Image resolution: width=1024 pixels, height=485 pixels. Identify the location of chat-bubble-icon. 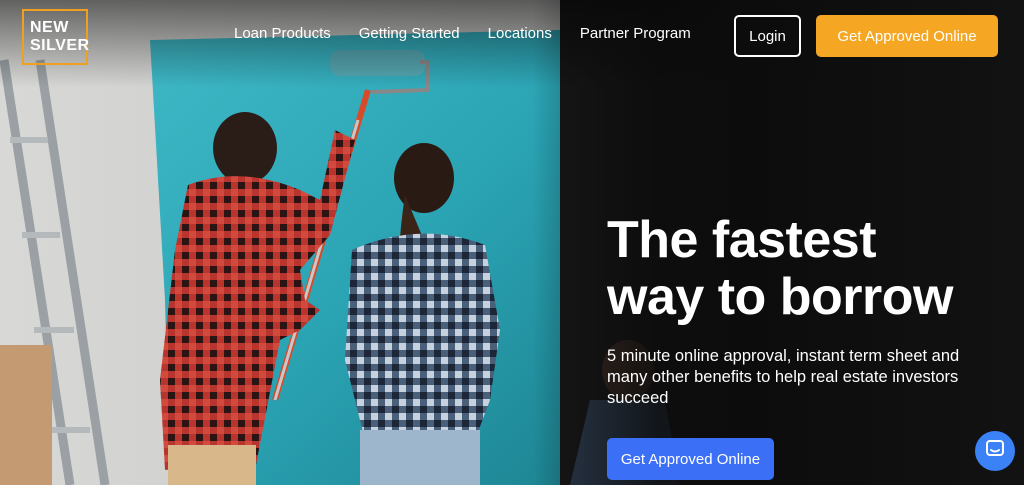
(995, 451).